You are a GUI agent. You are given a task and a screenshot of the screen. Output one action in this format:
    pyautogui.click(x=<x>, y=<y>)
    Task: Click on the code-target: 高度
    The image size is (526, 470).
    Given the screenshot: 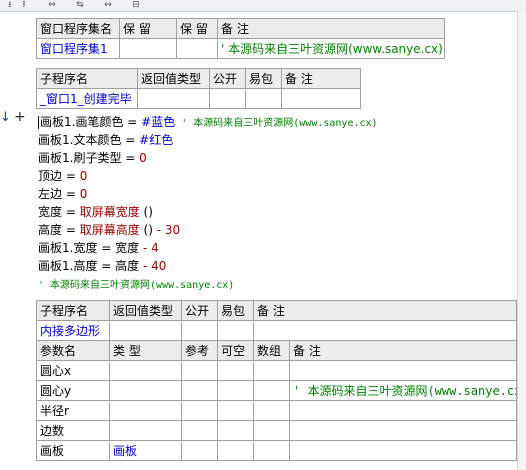 What is the action you would take?
    pyautogui.click(x=50, y=230)
    